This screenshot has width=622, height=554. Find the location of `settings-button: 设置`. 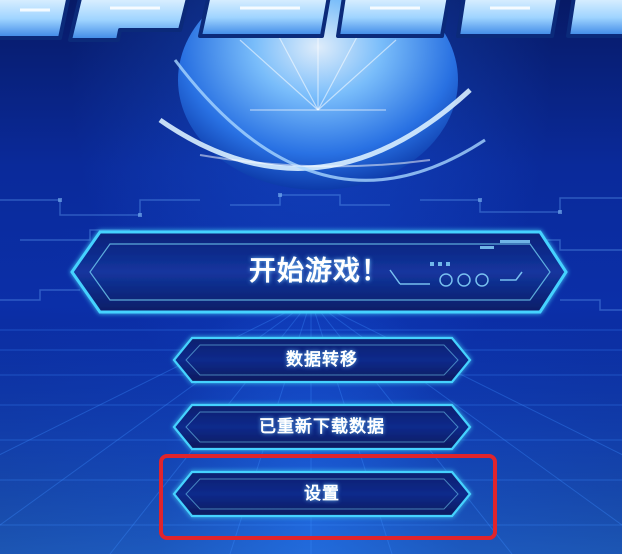

settings-button: 设置 is located at coordinates (322, 494).